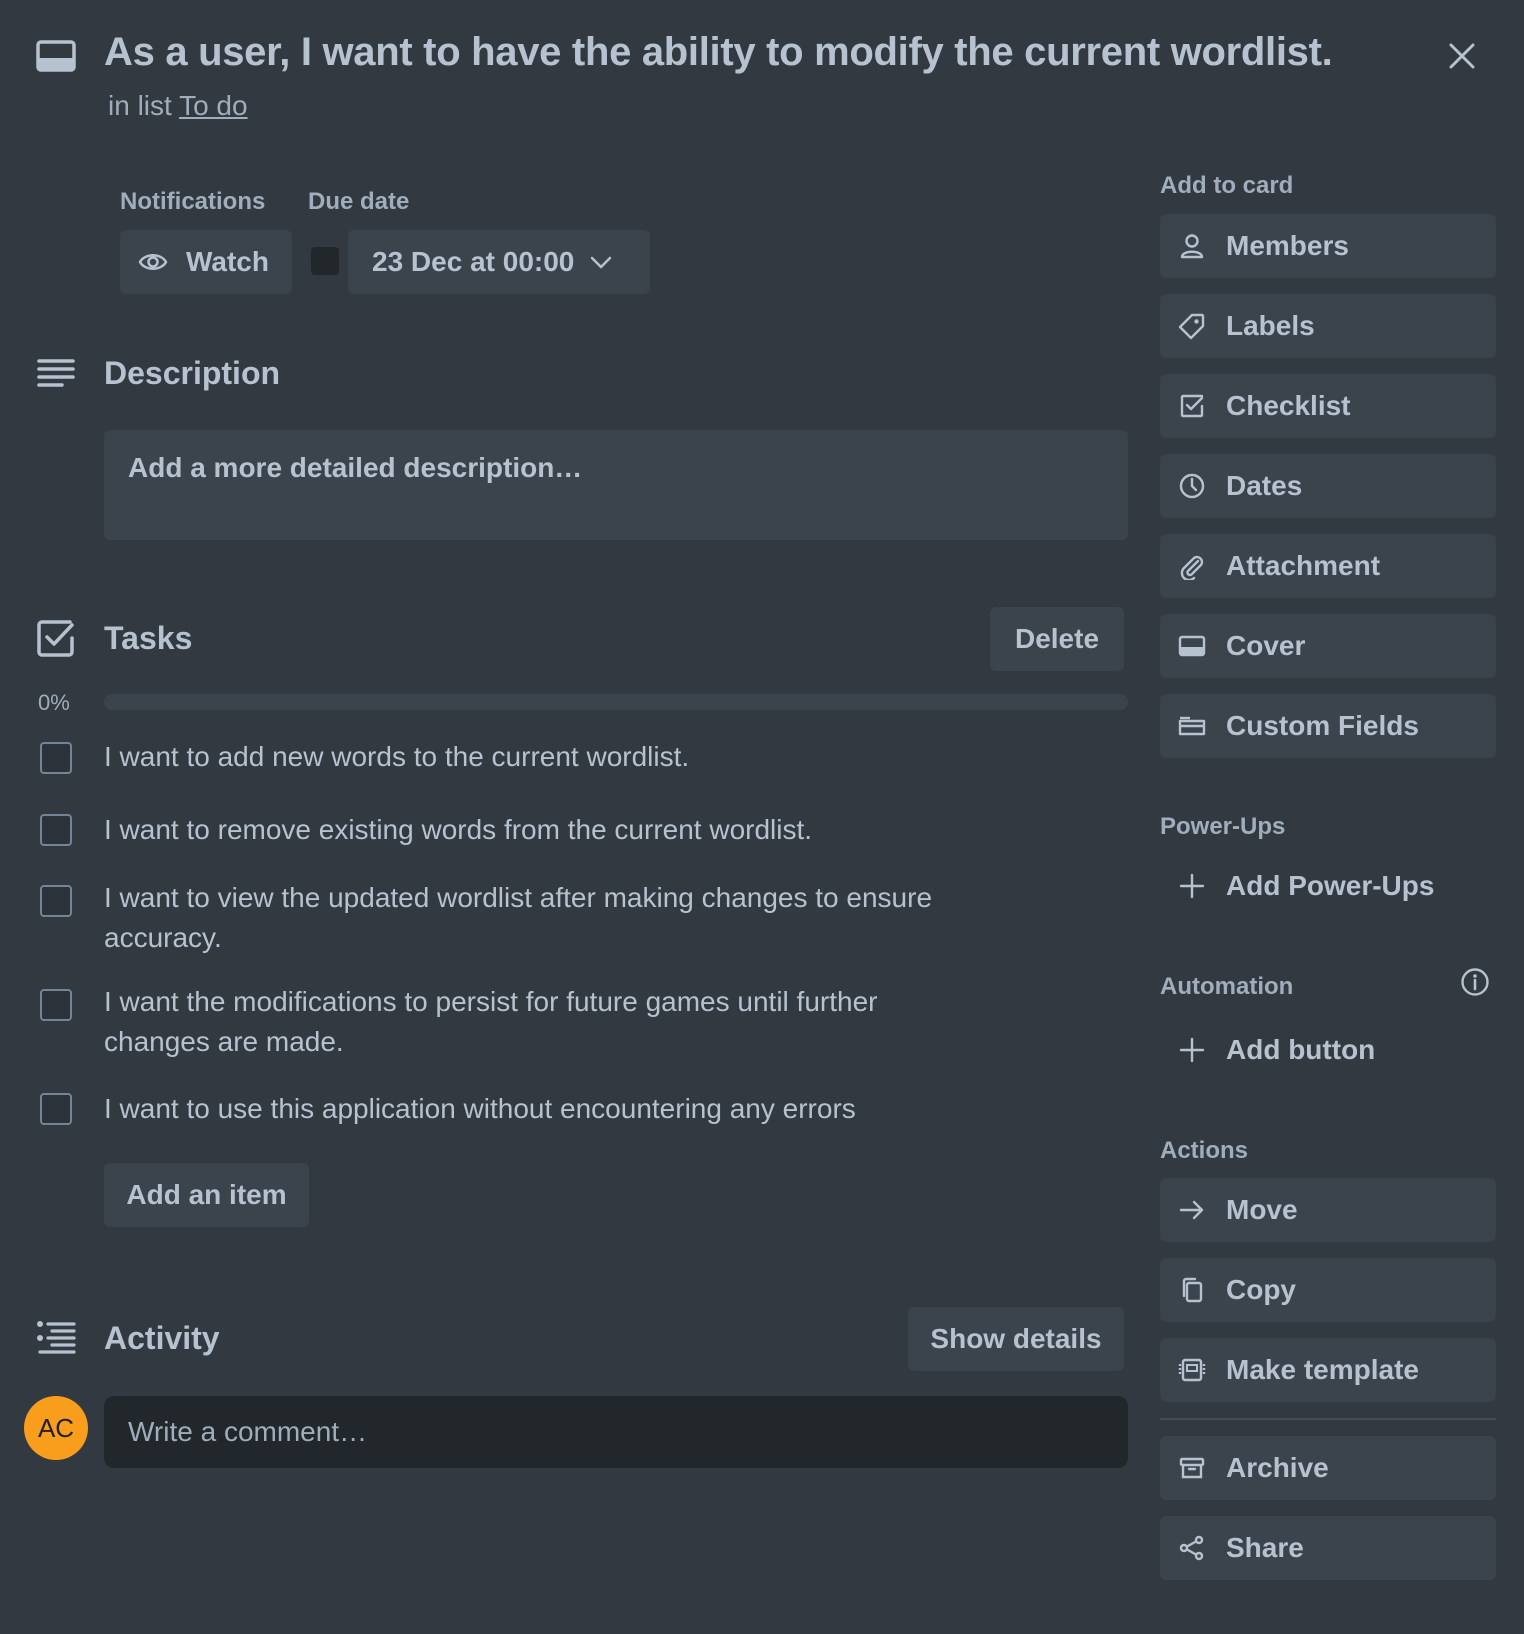  What do you see at coordinates (1328, 1210) in the screenshot?
I see `move-button: Move` at bounding box center [1328, 1210].